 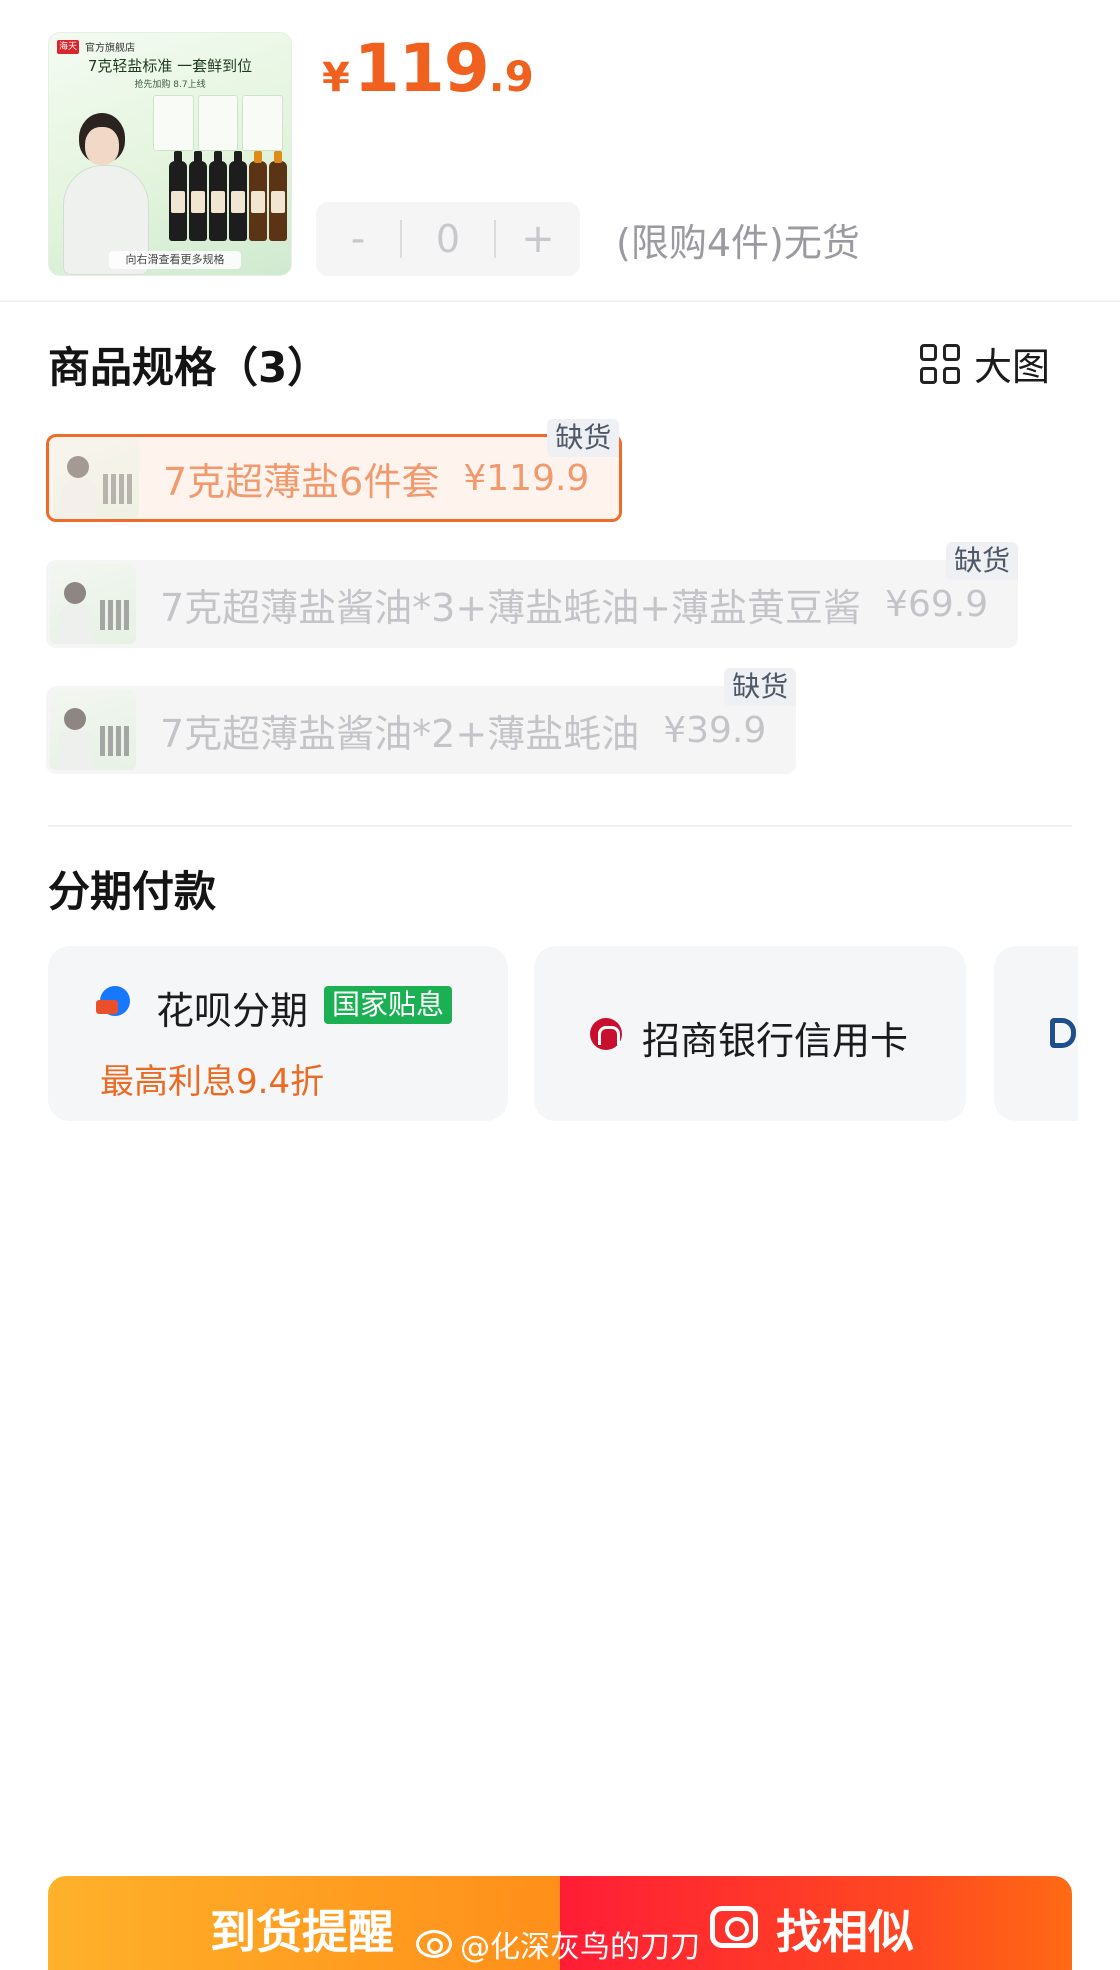 I want to click on thumb-headline: 7克轻盐标准 一套鲜到位, so click(x=170, y=66).